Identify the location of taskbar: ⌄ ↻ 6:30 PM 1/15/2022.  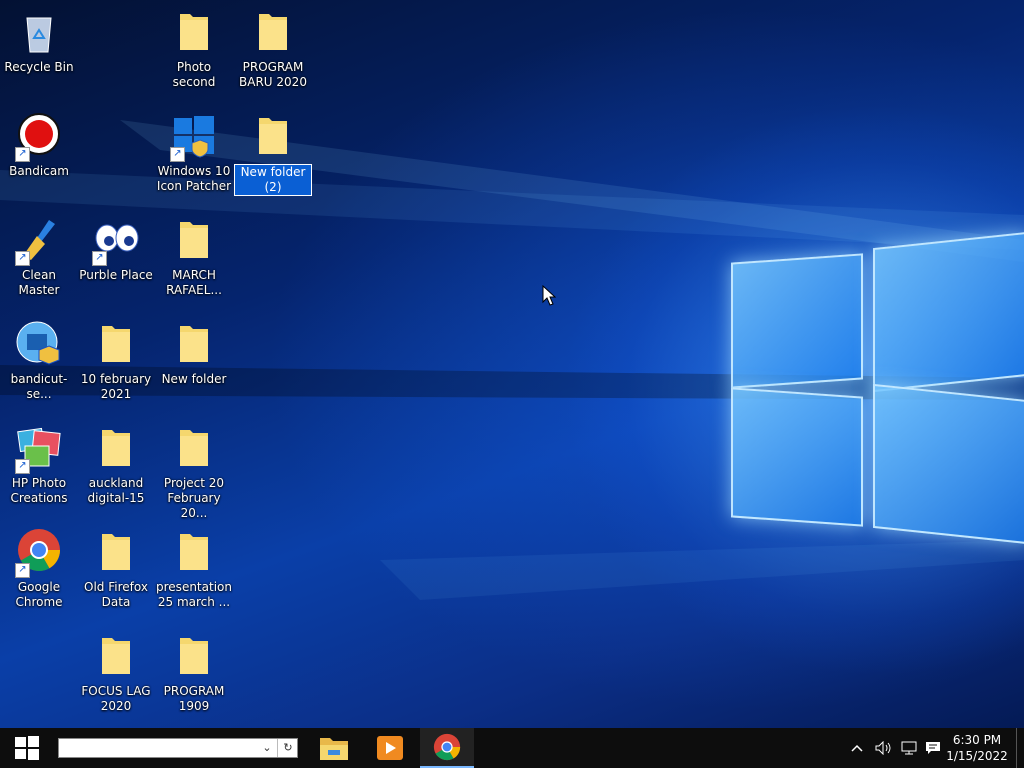
(512, 748).